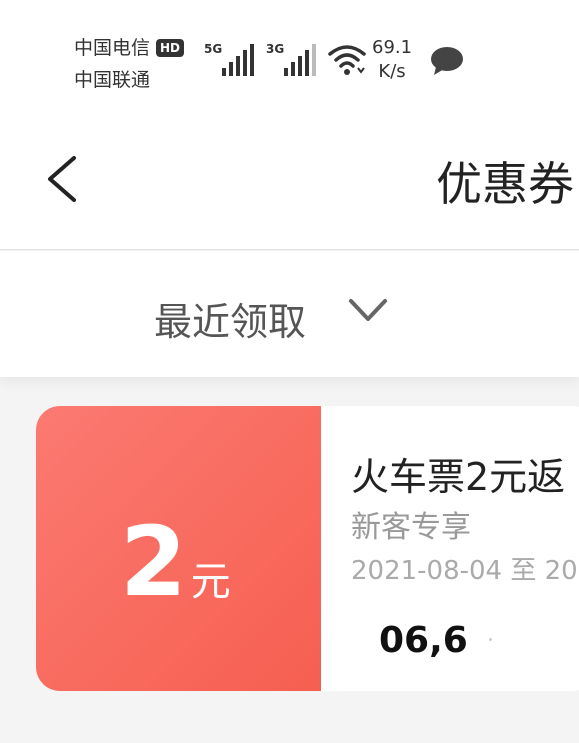  Describe the element at coordinates (347, 60) in the screenshot. I see `wifi-icon` at that location.